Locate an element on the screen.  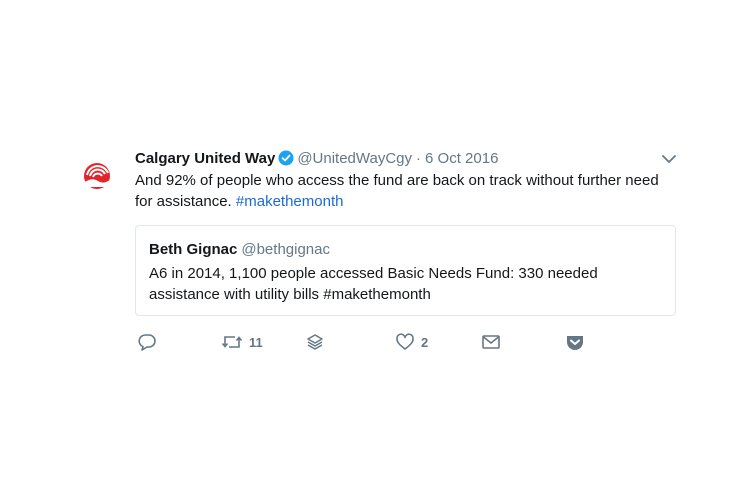
envelope-icon is located at coordinates (491, 342).